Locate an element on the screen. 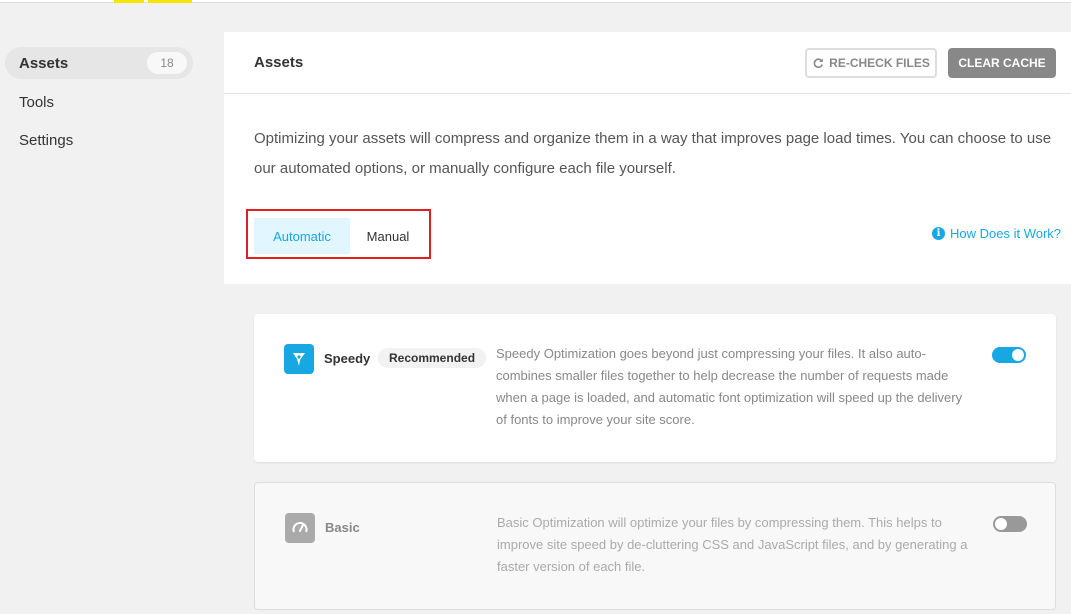 This screenshot has width=1071, height=614. count-badge: 18 is located at coordinates (167, 63).